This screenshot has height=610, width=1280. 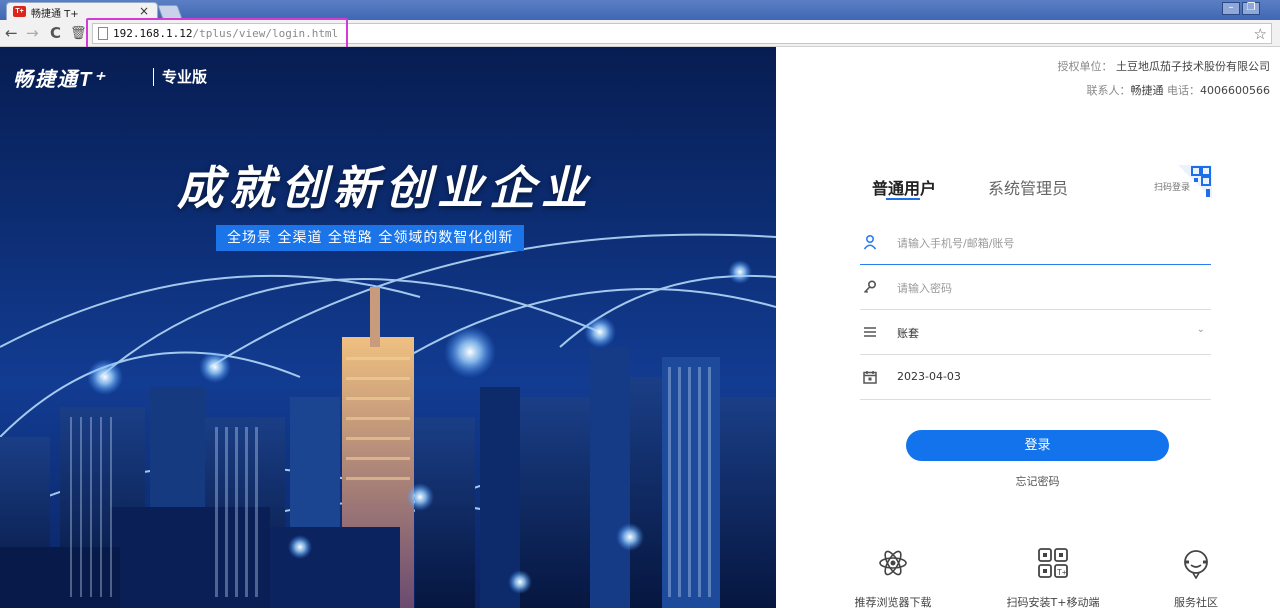 What do you see at coordinates (32, 33) in the screenshot?
I see `forward-icon: →` at bounding box center [32, 33].